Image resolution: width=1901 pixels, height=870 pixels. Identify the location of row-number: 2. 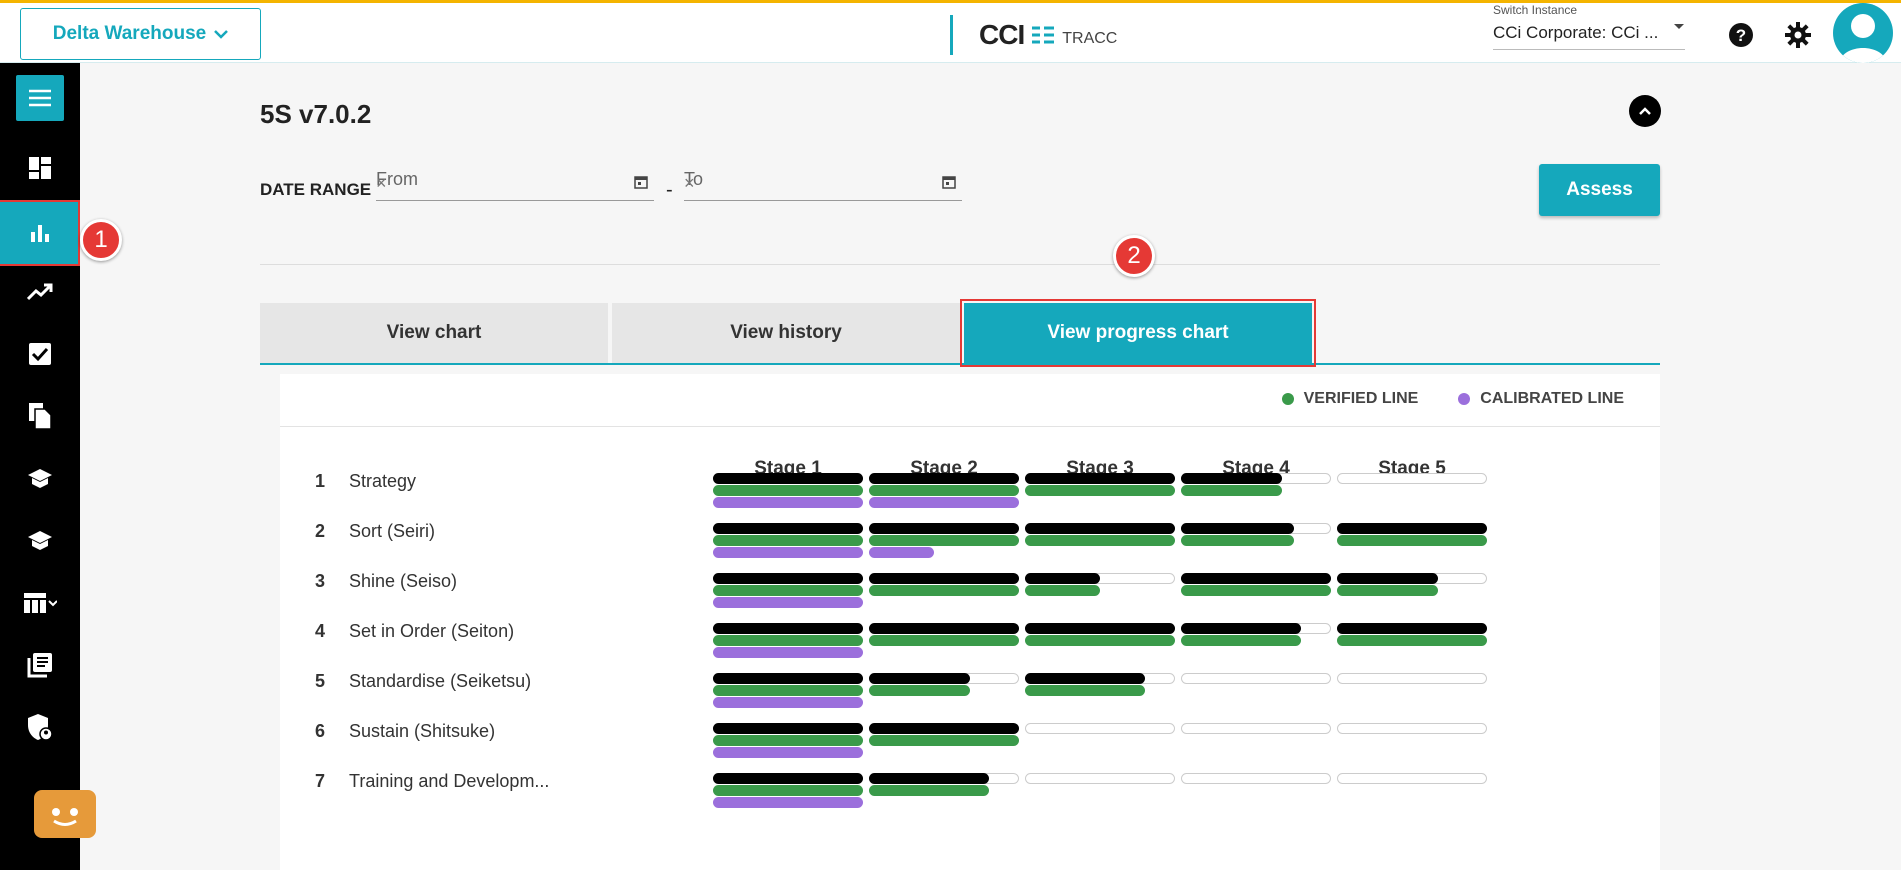
(320, 531).